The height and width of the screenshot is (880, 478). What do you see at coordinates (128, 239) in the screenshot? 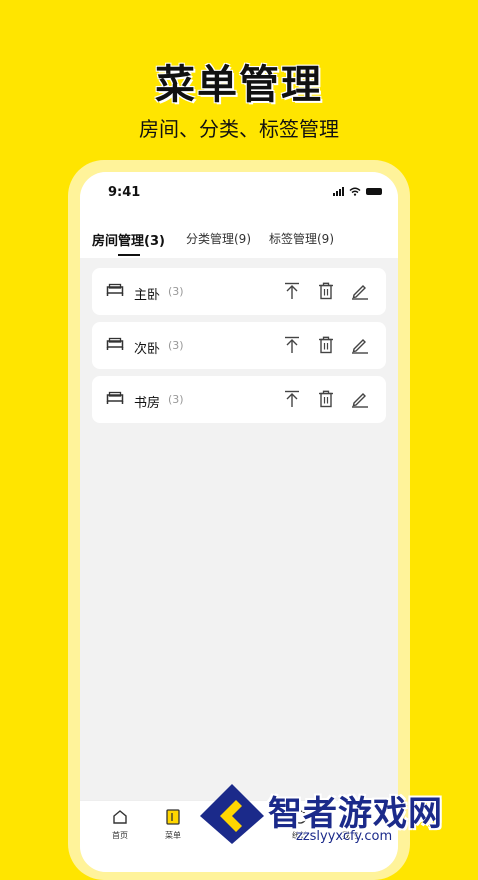
I see `tab-rooms: 房间管理(3)` at bounding box center [128, 239].